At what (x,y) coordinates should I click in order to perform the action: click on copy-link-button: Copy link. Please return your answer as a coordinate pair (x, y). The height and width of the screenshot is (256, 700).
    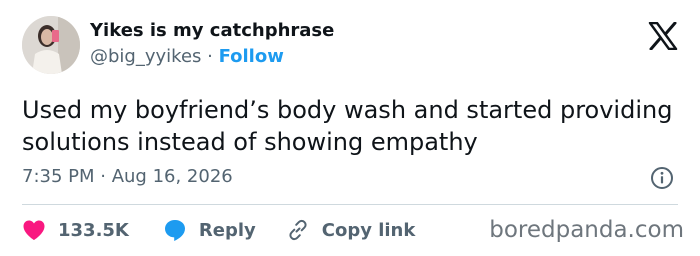
    Looking at the image, I should click on (351, 230).